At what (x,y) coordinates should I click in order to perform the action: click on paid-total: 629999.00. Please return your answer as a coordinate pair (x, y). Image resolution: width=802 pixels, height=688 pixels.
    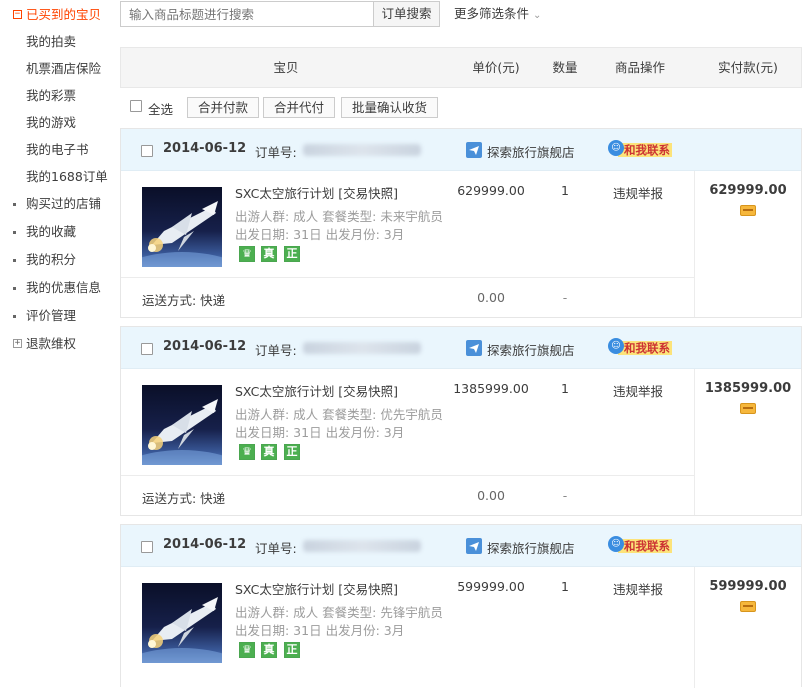
    Looking at the image, I should click on (748, 190).